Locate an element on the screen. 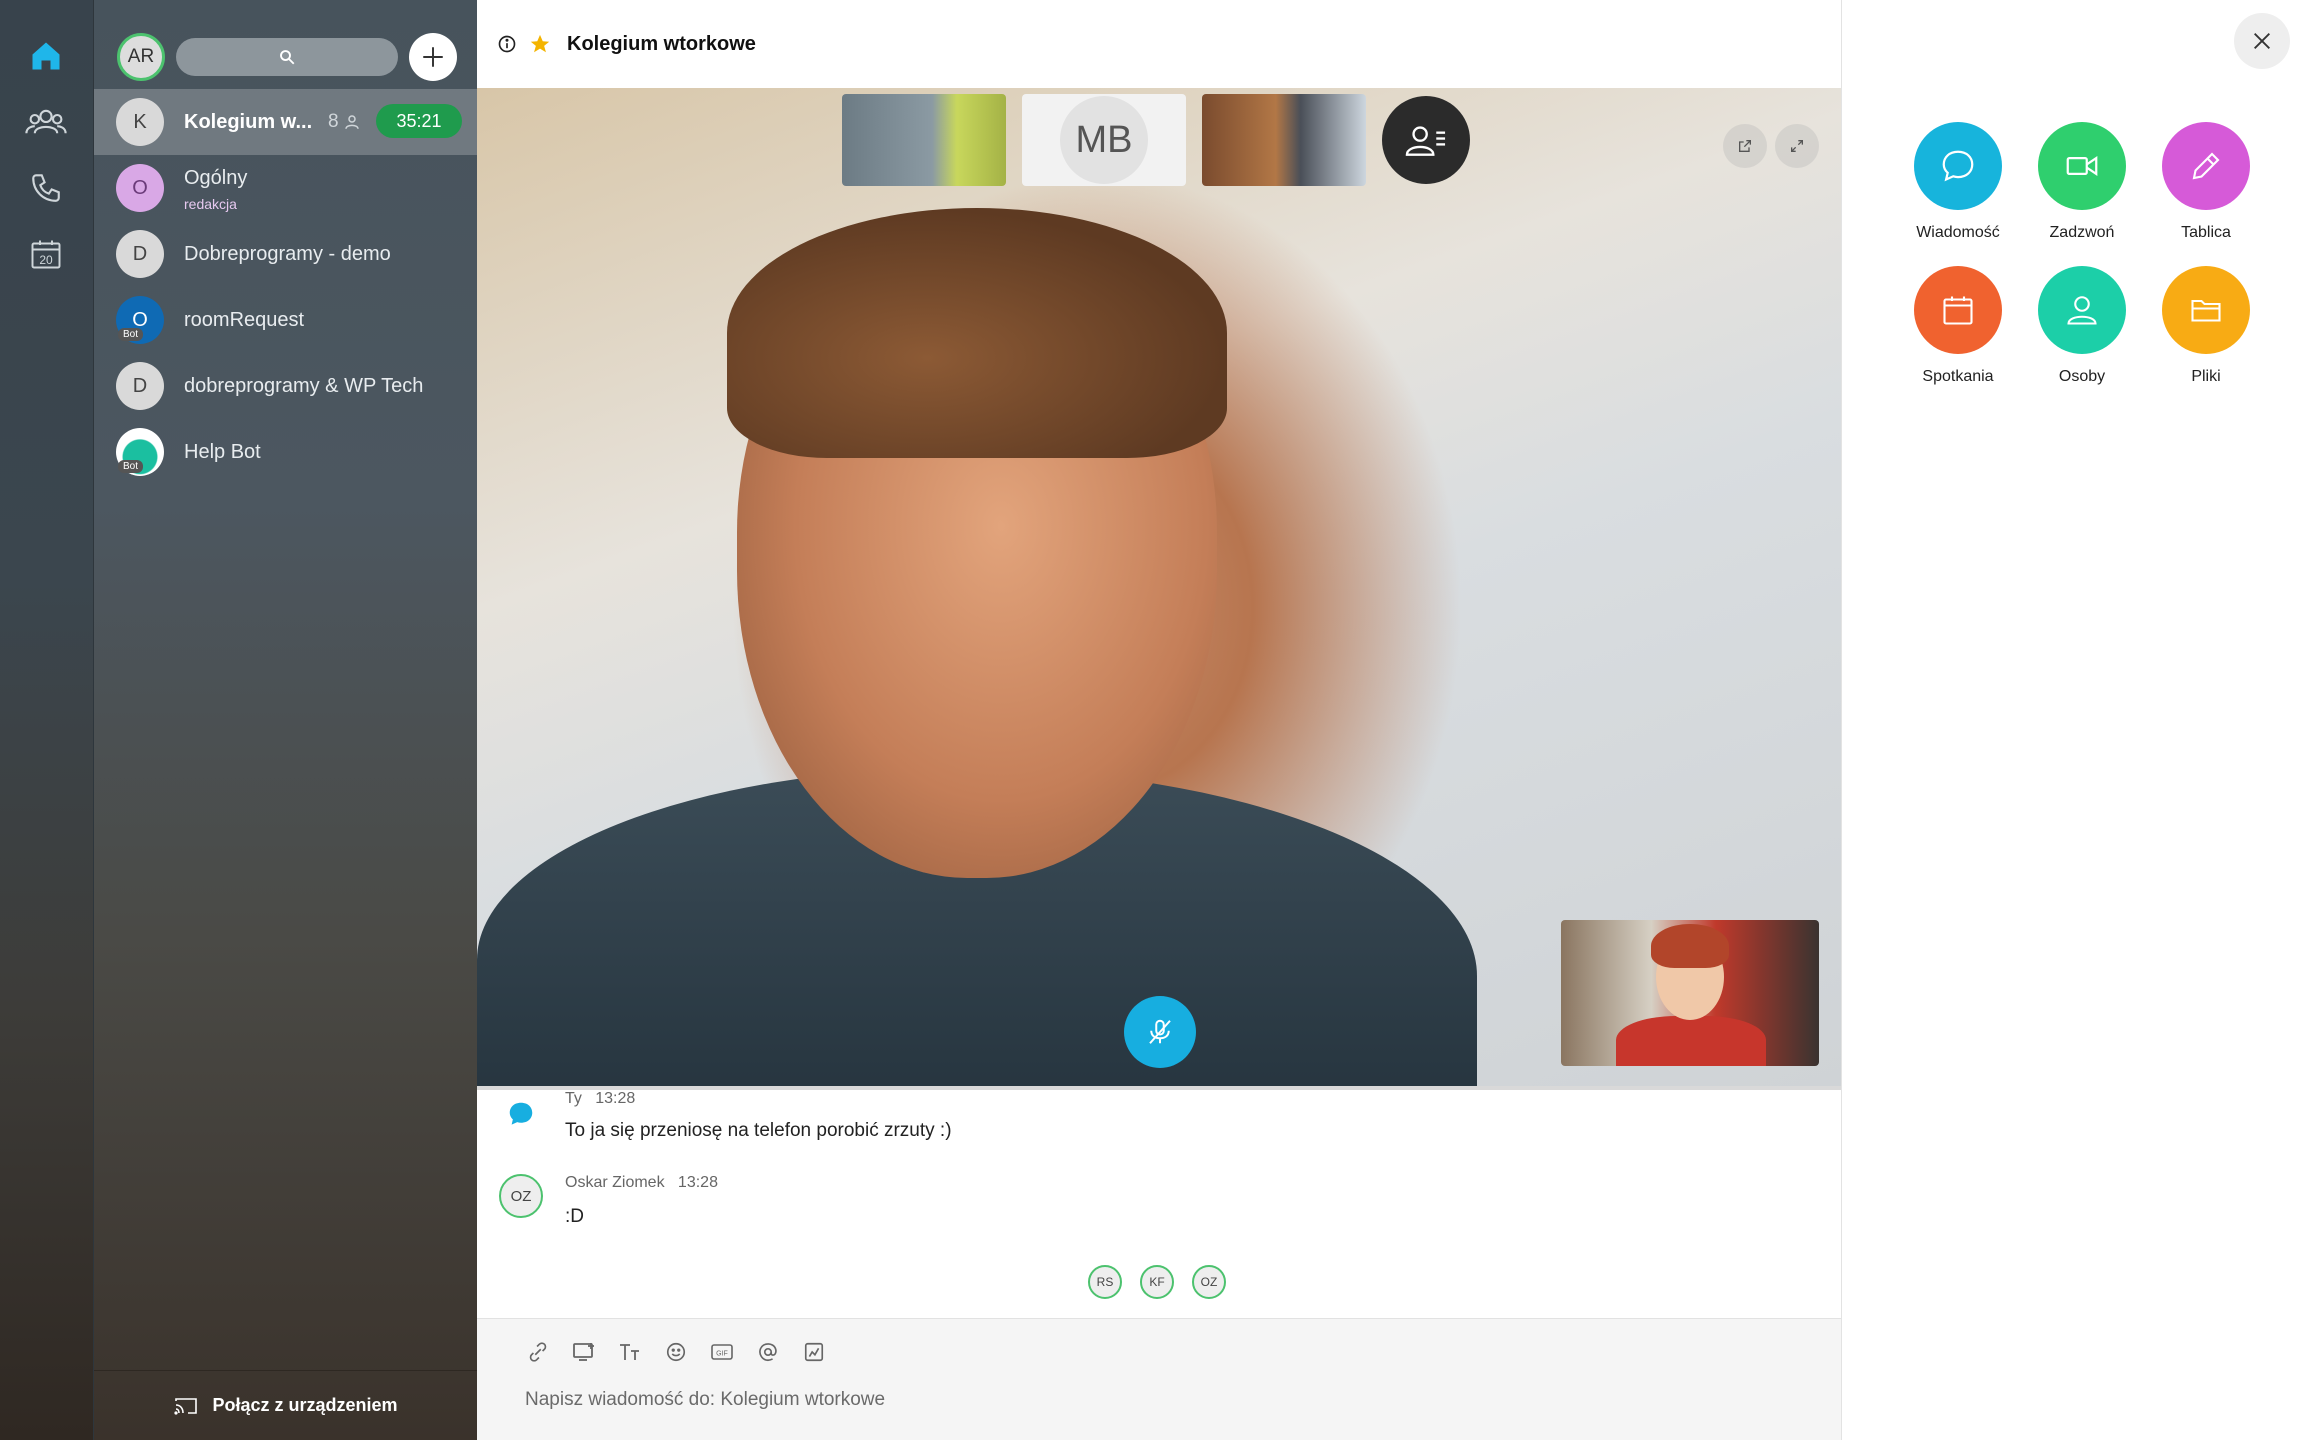 The height and width of the screenshot is (1440, 2304). phone-icon is located at coordinates (46, 188).